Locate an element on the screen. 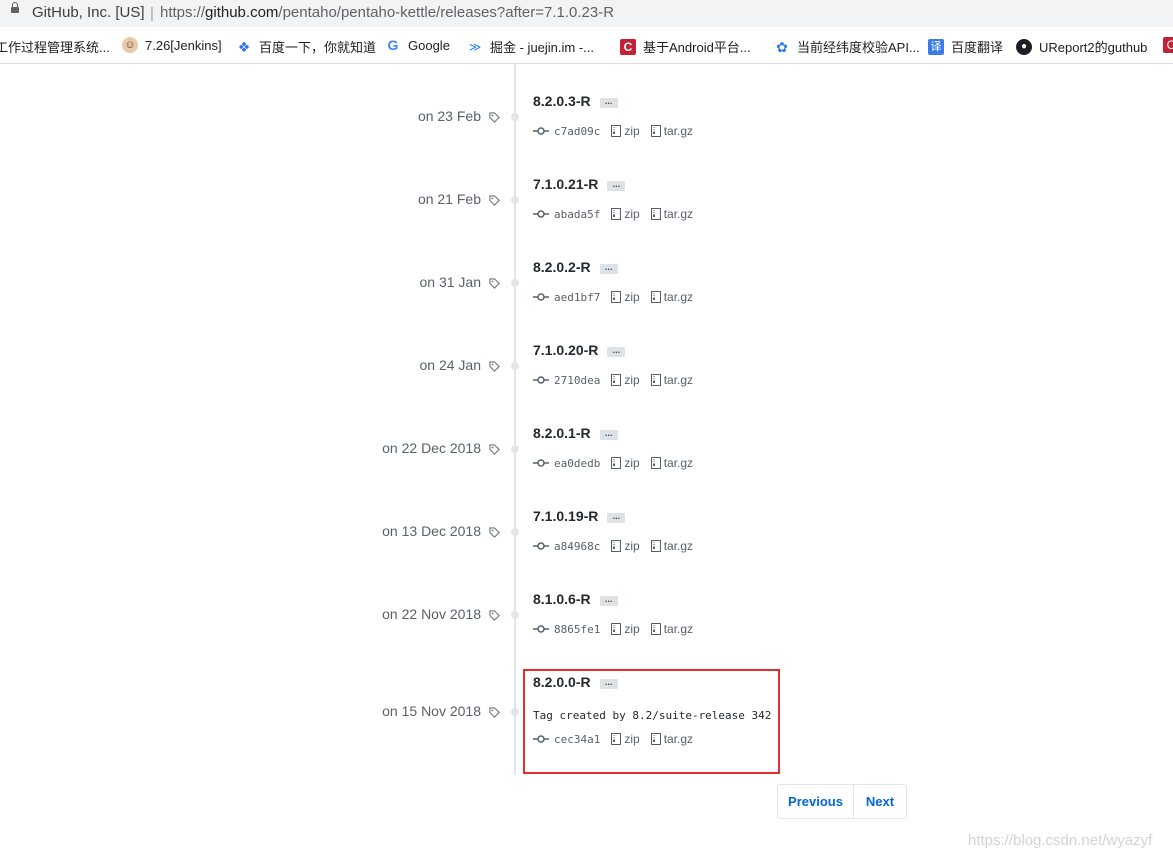 This screenshot has width=1173, height=860. bookmark-ureport: ● UReport2的guthub is located at coordinates (1081, 46).